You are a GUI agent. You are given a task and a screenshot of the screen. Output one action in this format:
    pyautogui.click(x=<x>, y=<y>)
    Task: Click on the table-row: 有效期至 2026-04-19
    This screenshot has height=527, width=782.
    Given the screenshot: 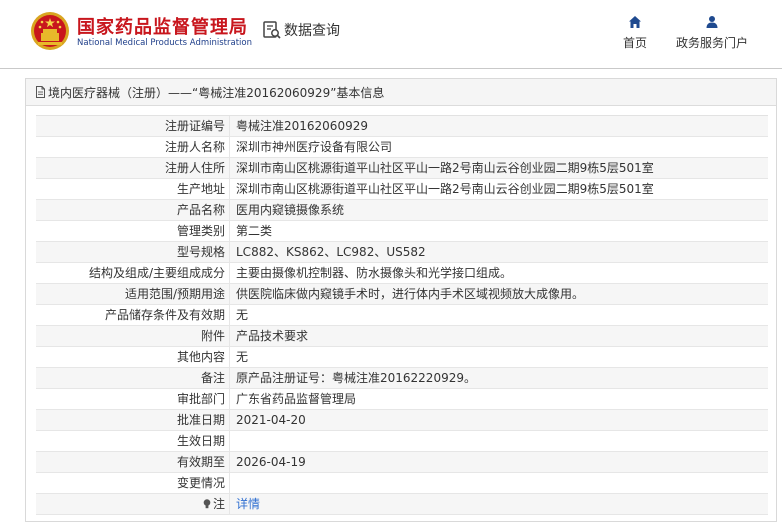 What is the action you would take?
    pyautogui.click(x=402, y=462)
    